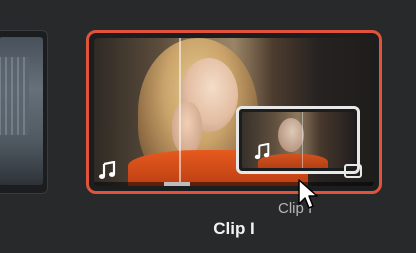  I want to click on resize-corner-icon, so click(353, 171).